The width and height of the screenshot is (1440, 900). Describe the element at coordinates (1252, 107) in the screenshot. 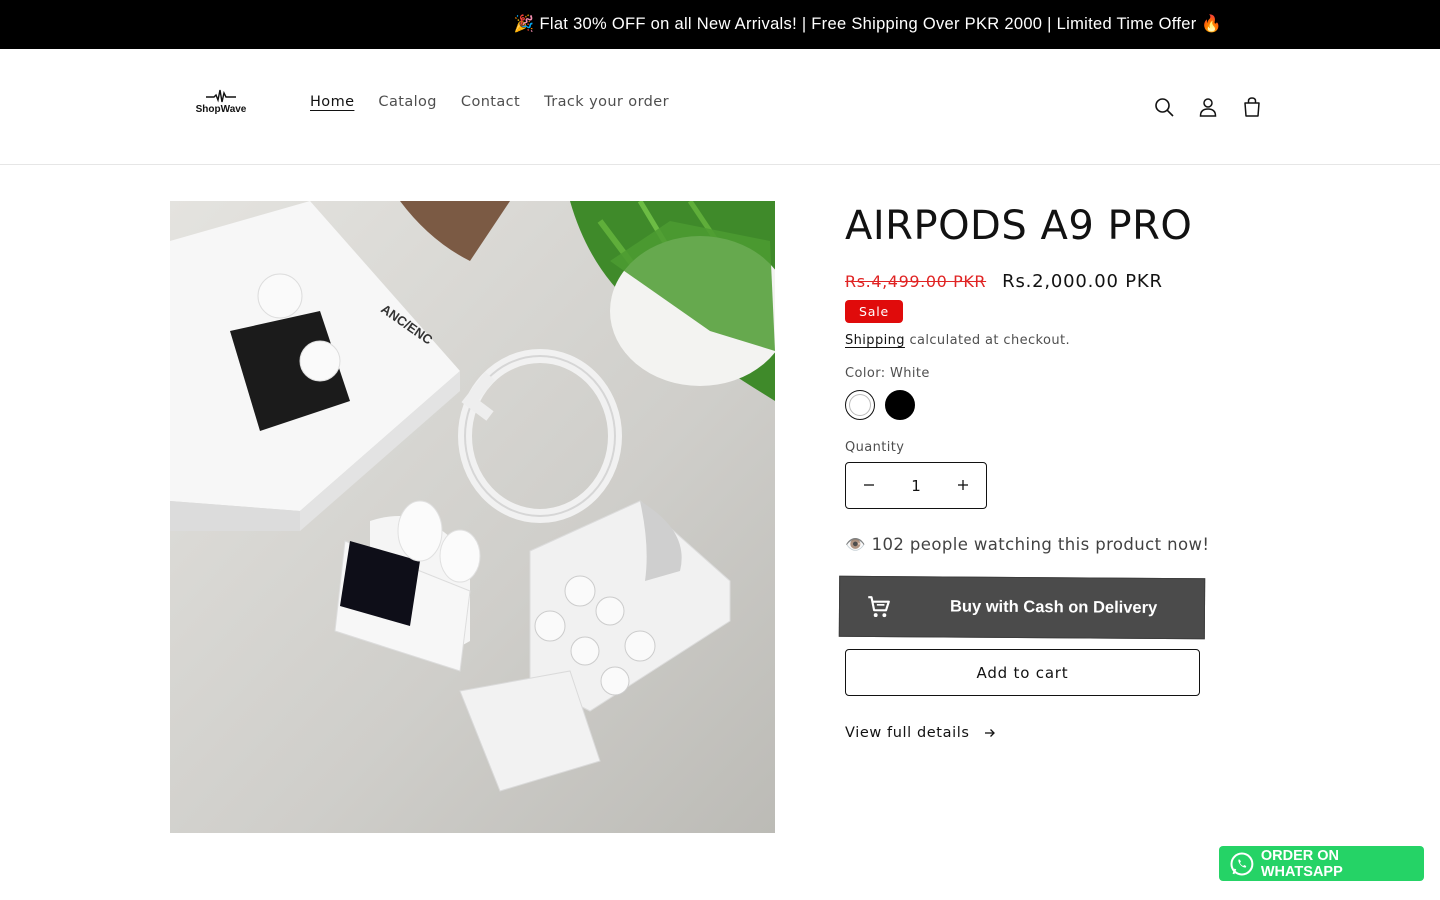

I see `cart-icon` at that location.